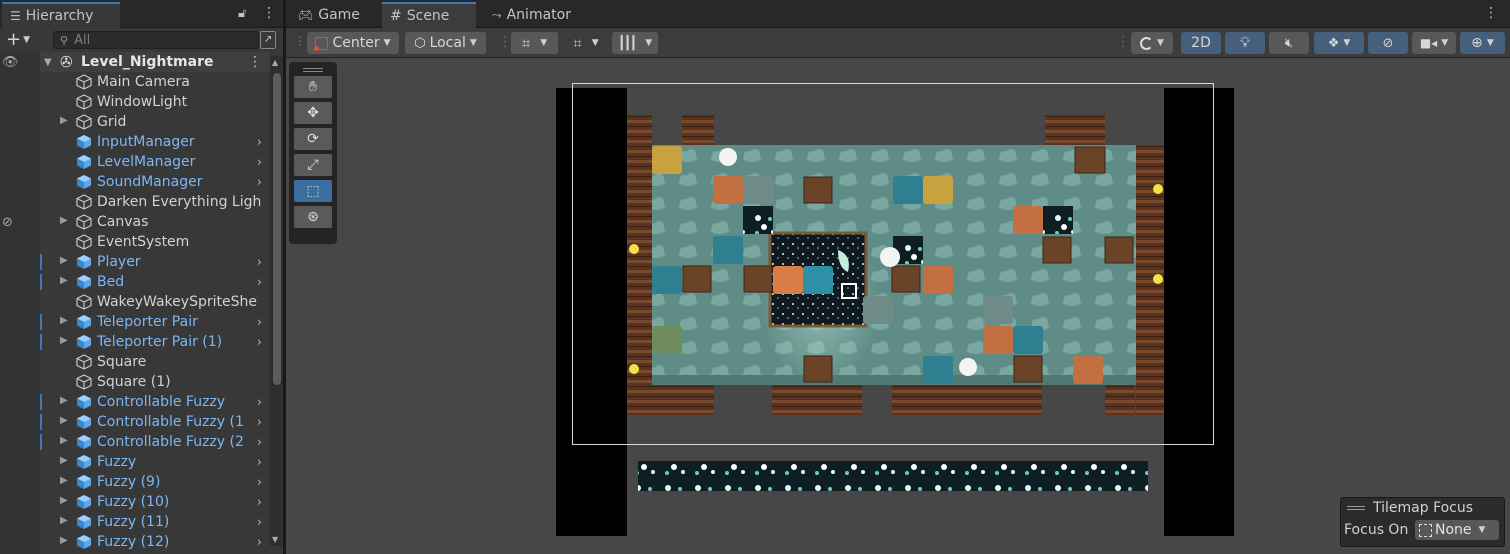  Describe the element at coordinates (1152, 43) in the screenshot. I see `draw-mode-button: ▼` at that location.